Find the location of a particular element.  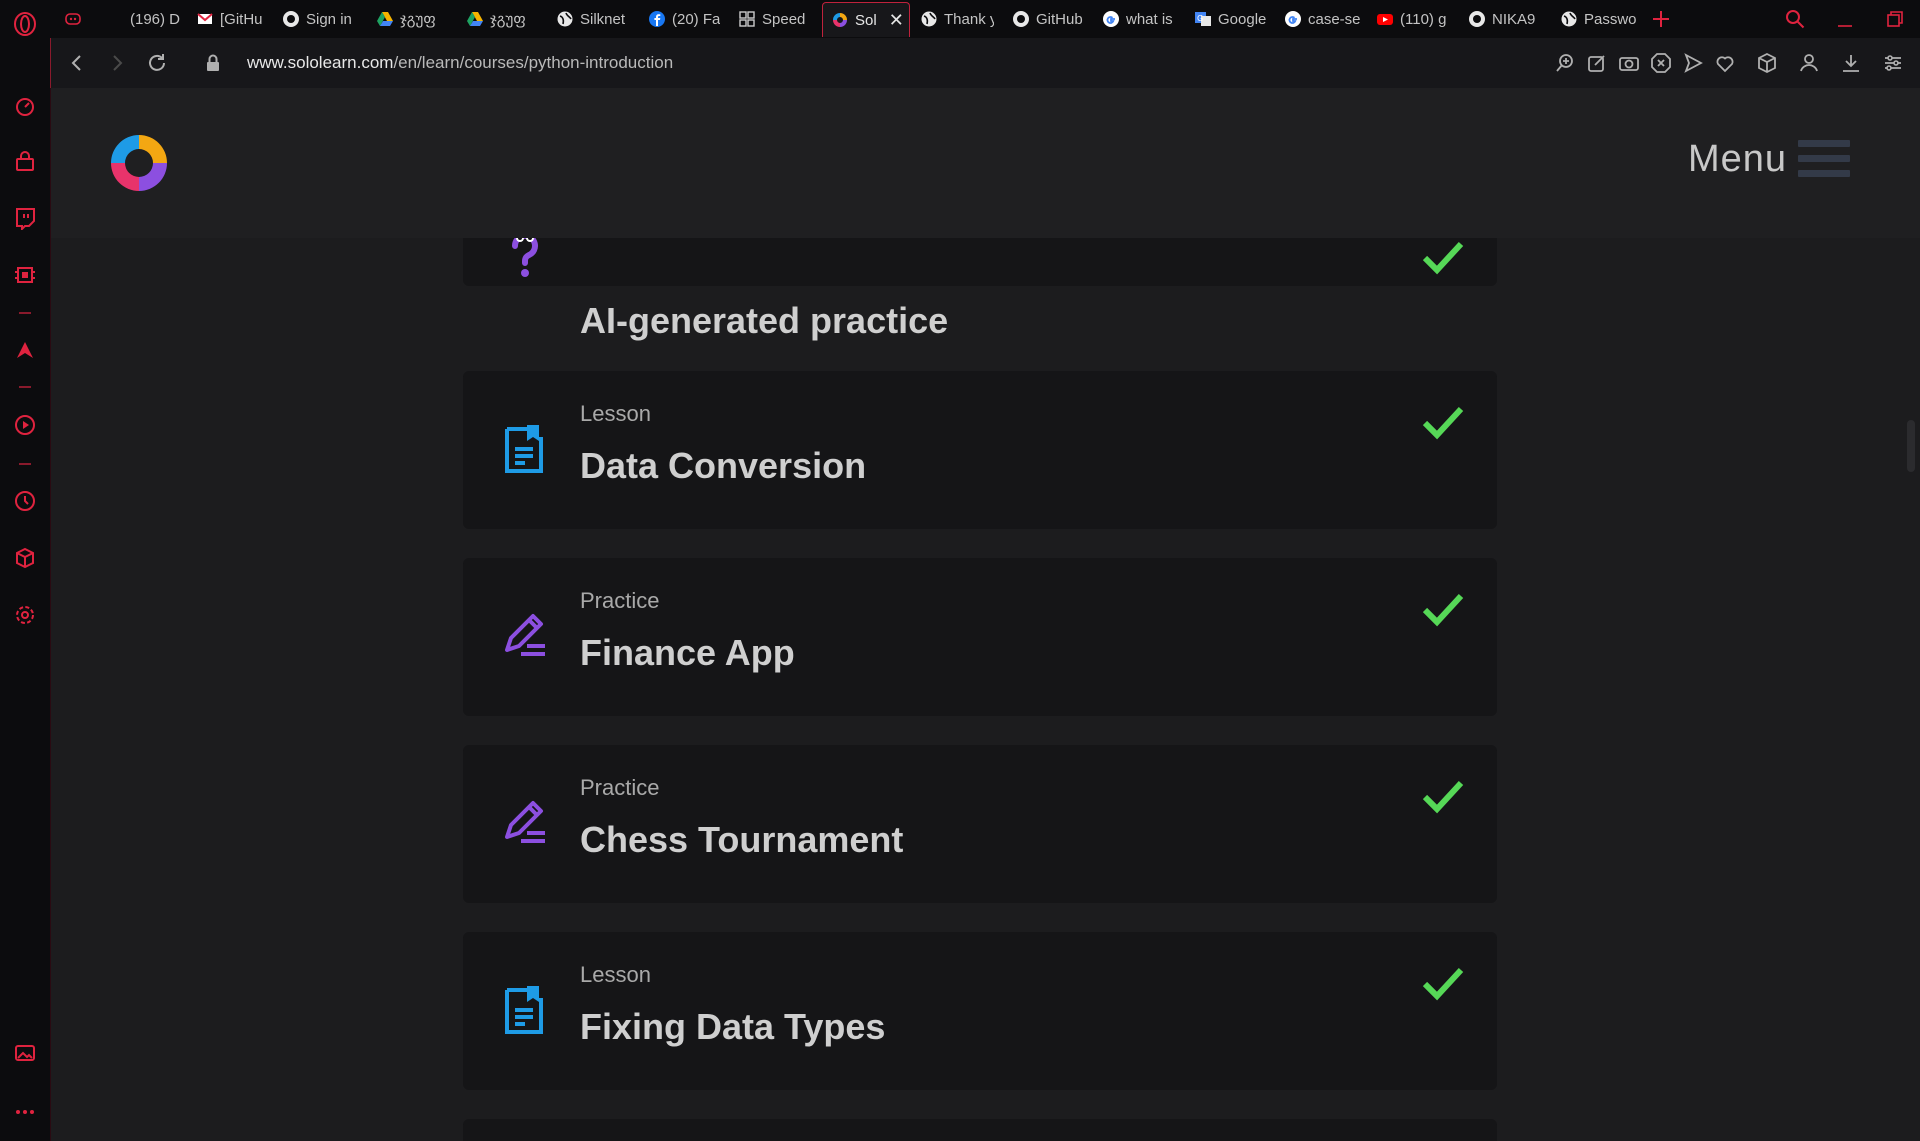

opera-logo-icon is located at coordinates (25, 24).